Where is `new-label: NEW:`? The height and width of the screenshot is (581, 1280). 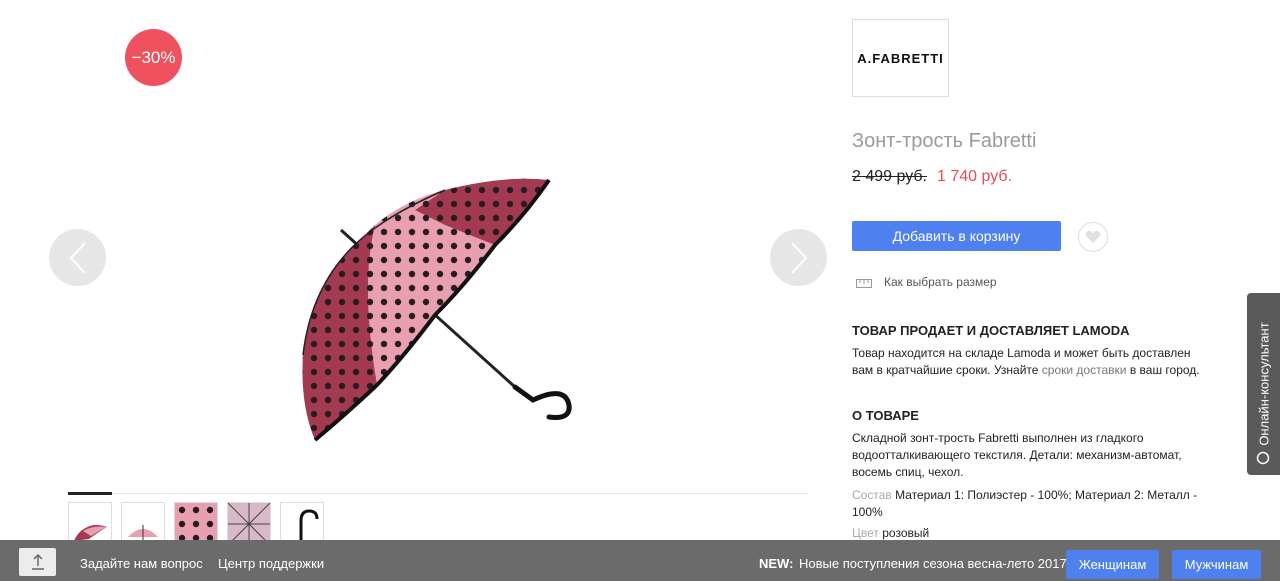 new-label: NEW: is located at coordinates (776, 563).